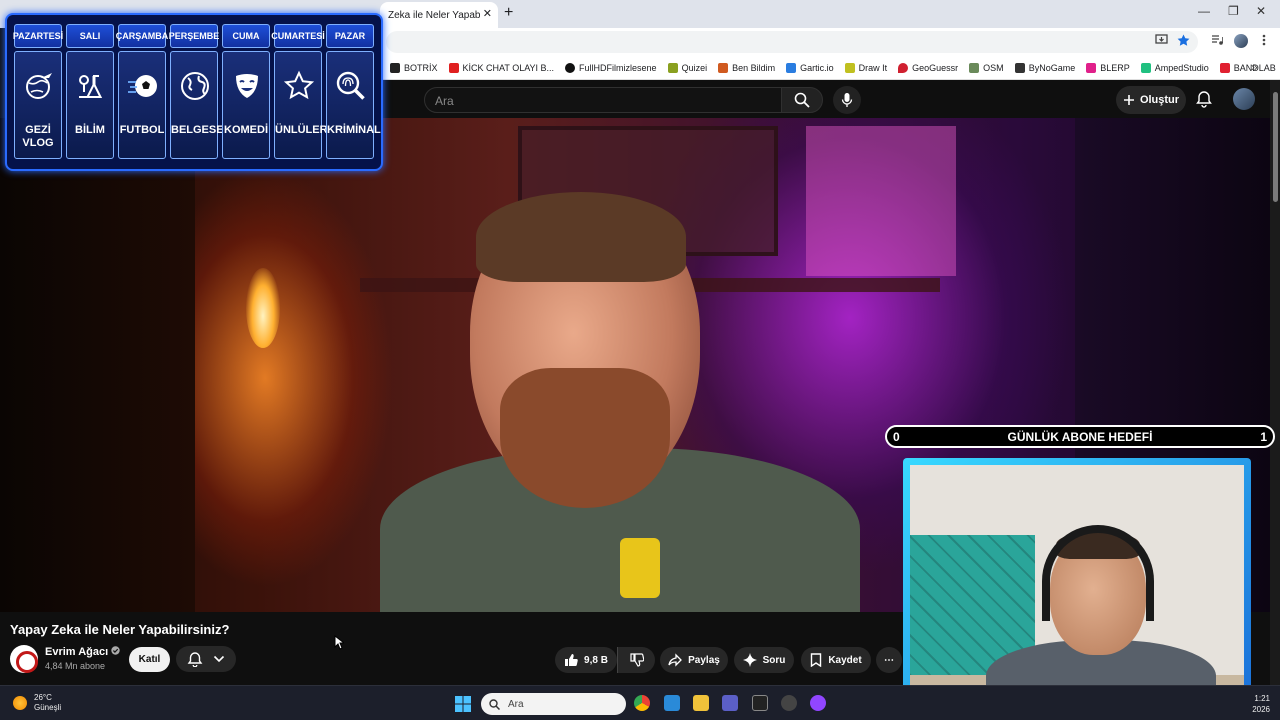 The width and height of the screenshot is (1280, 720). Describe the element at coordinates (1204, 11) in the screenshot. I see `minimize-button: —` at that location.